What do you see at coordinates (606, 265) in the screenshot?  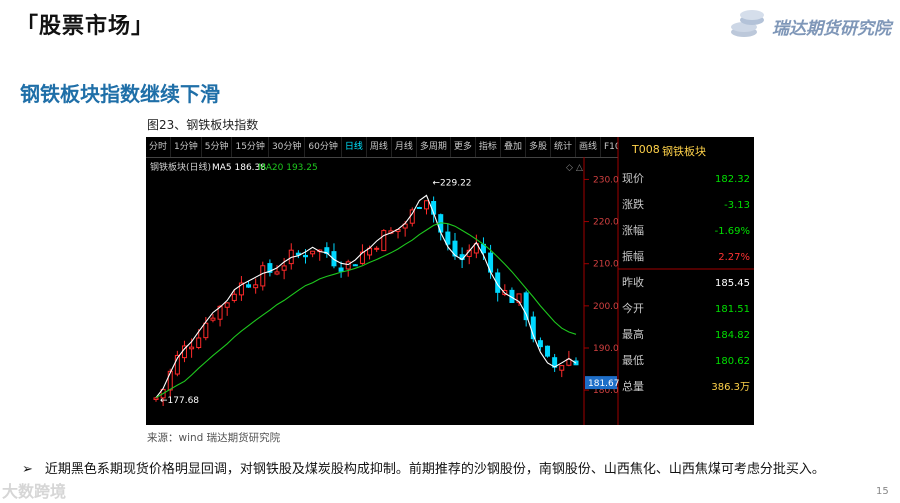 I see `y-tick-label-2: 210.0` at bounding box center [606, 265].